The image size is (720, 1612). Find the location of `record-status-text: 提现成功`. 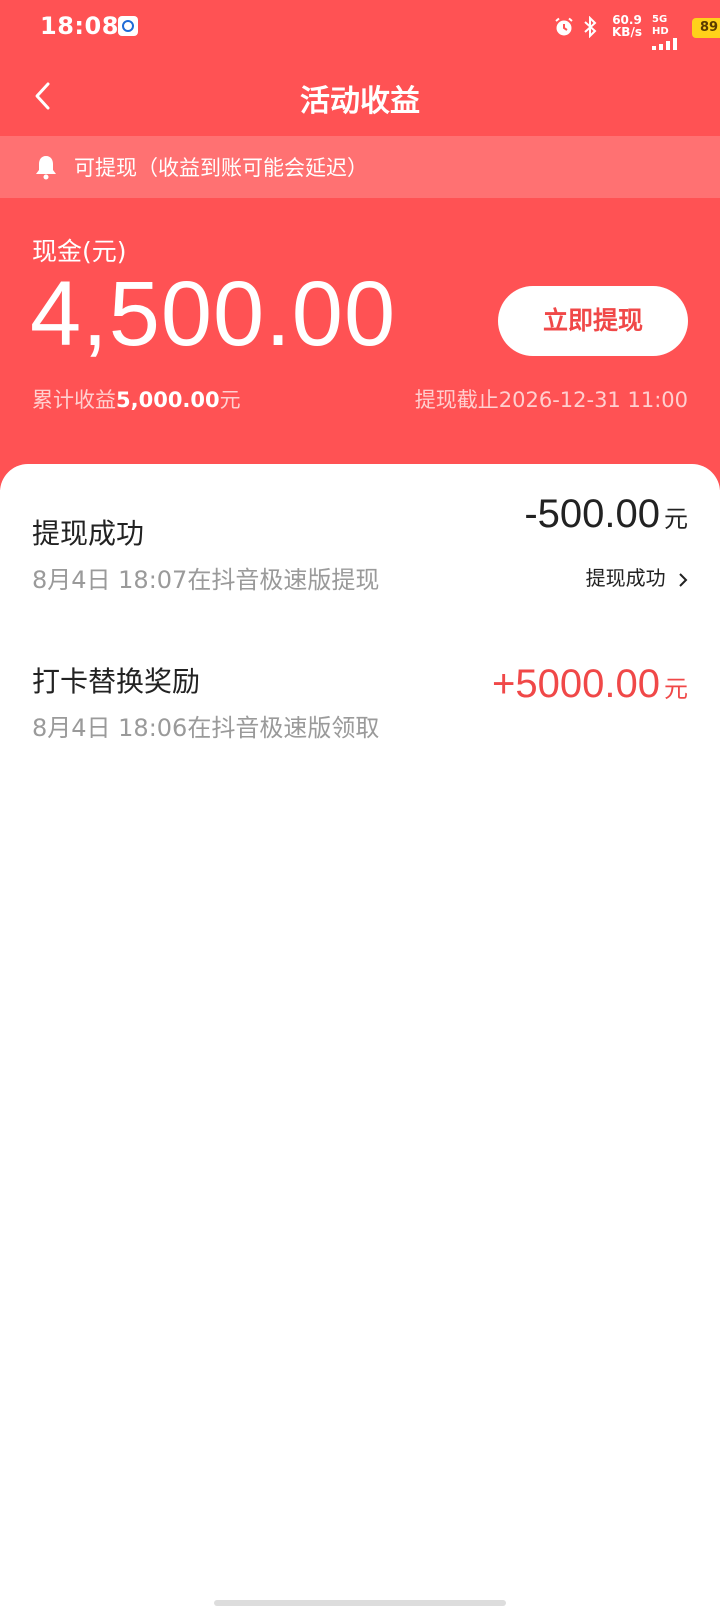

record-status-text: 提现成功 is located at coordinates (625, 578).